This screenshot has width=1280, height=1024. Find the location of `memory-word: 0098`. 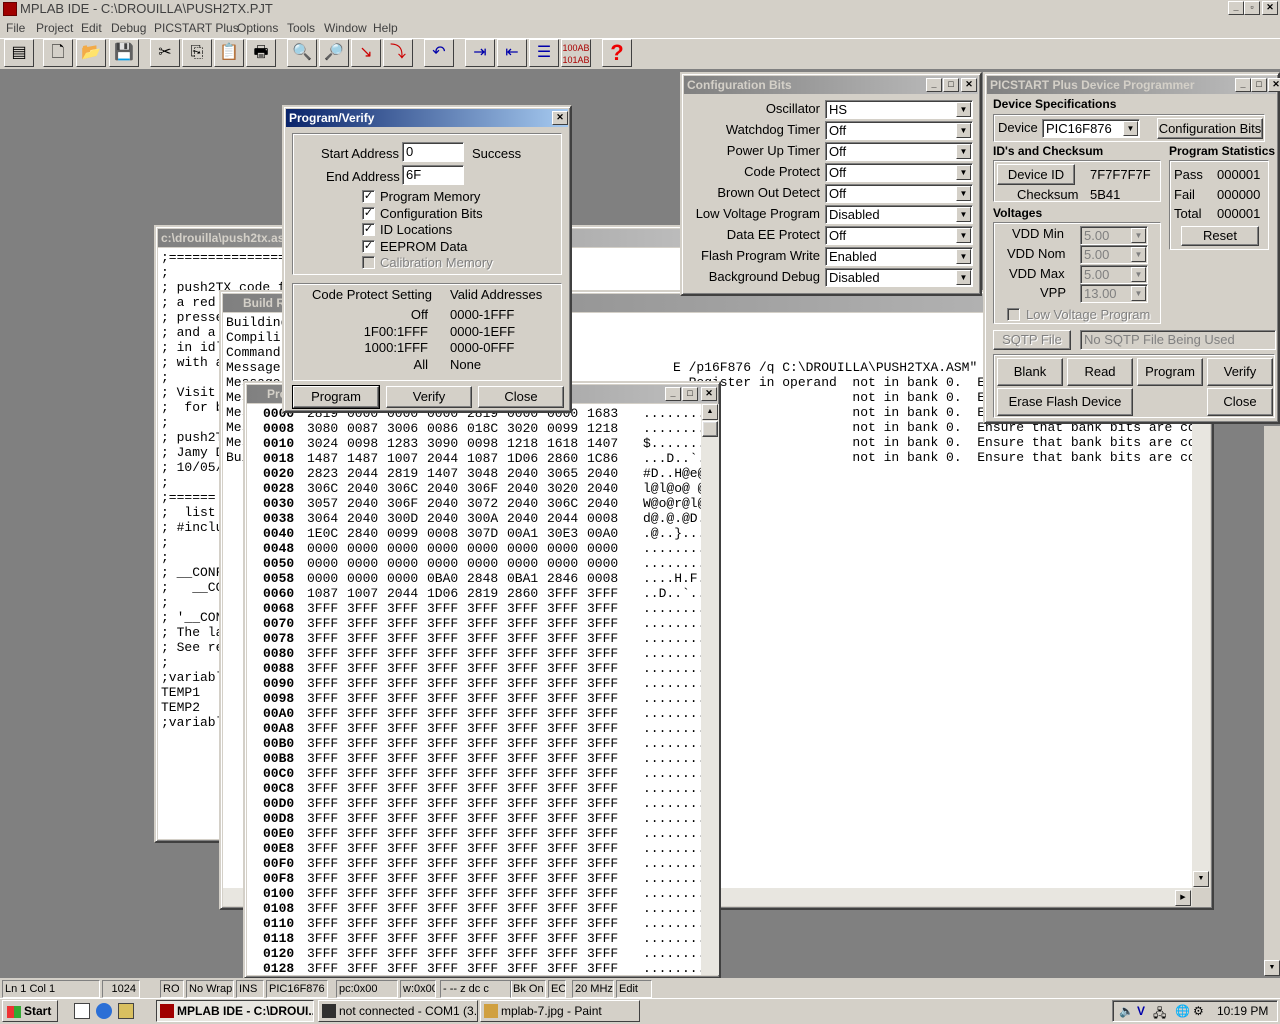

memory-word: 0098 is located at coordinates (483, 443).